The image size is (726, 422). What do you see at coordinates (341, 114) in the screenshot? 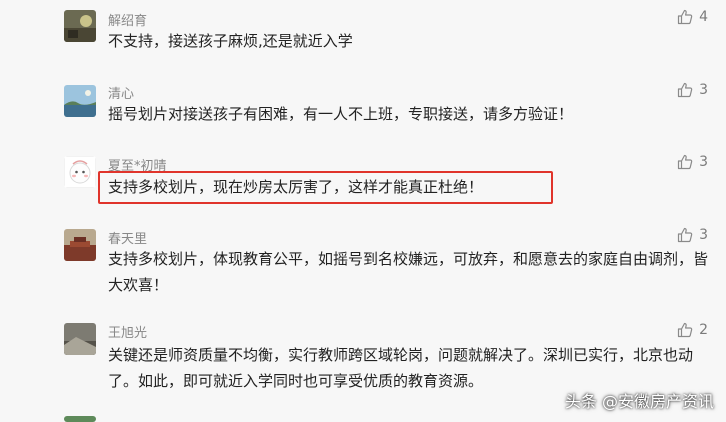
I see `comment-text: 摇号划片对接送孩子有困难，有一人不上班，专职接送，请多方验证！` at bounding box center [341, 114].